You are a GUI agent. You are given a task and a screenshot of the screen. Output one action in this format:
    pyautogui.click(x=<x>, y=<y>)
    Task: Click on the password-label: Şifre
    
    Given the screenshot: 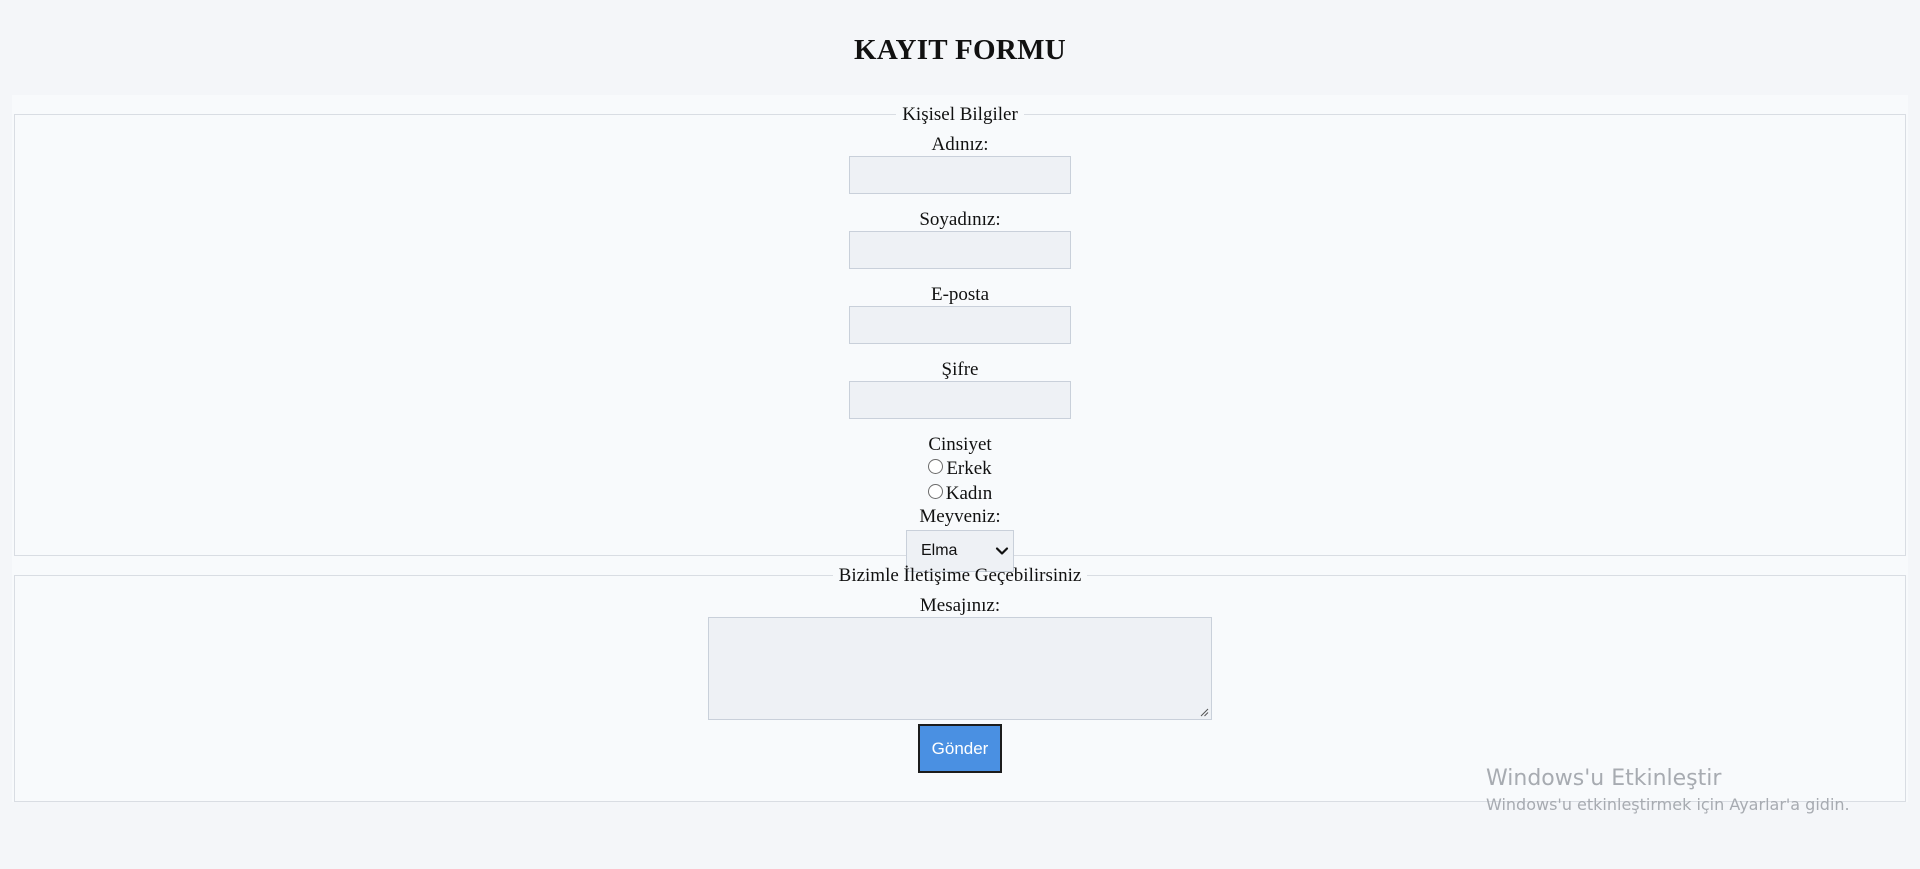 What is the action you would take?
    pyautogui.click(x=960, y=369)
    